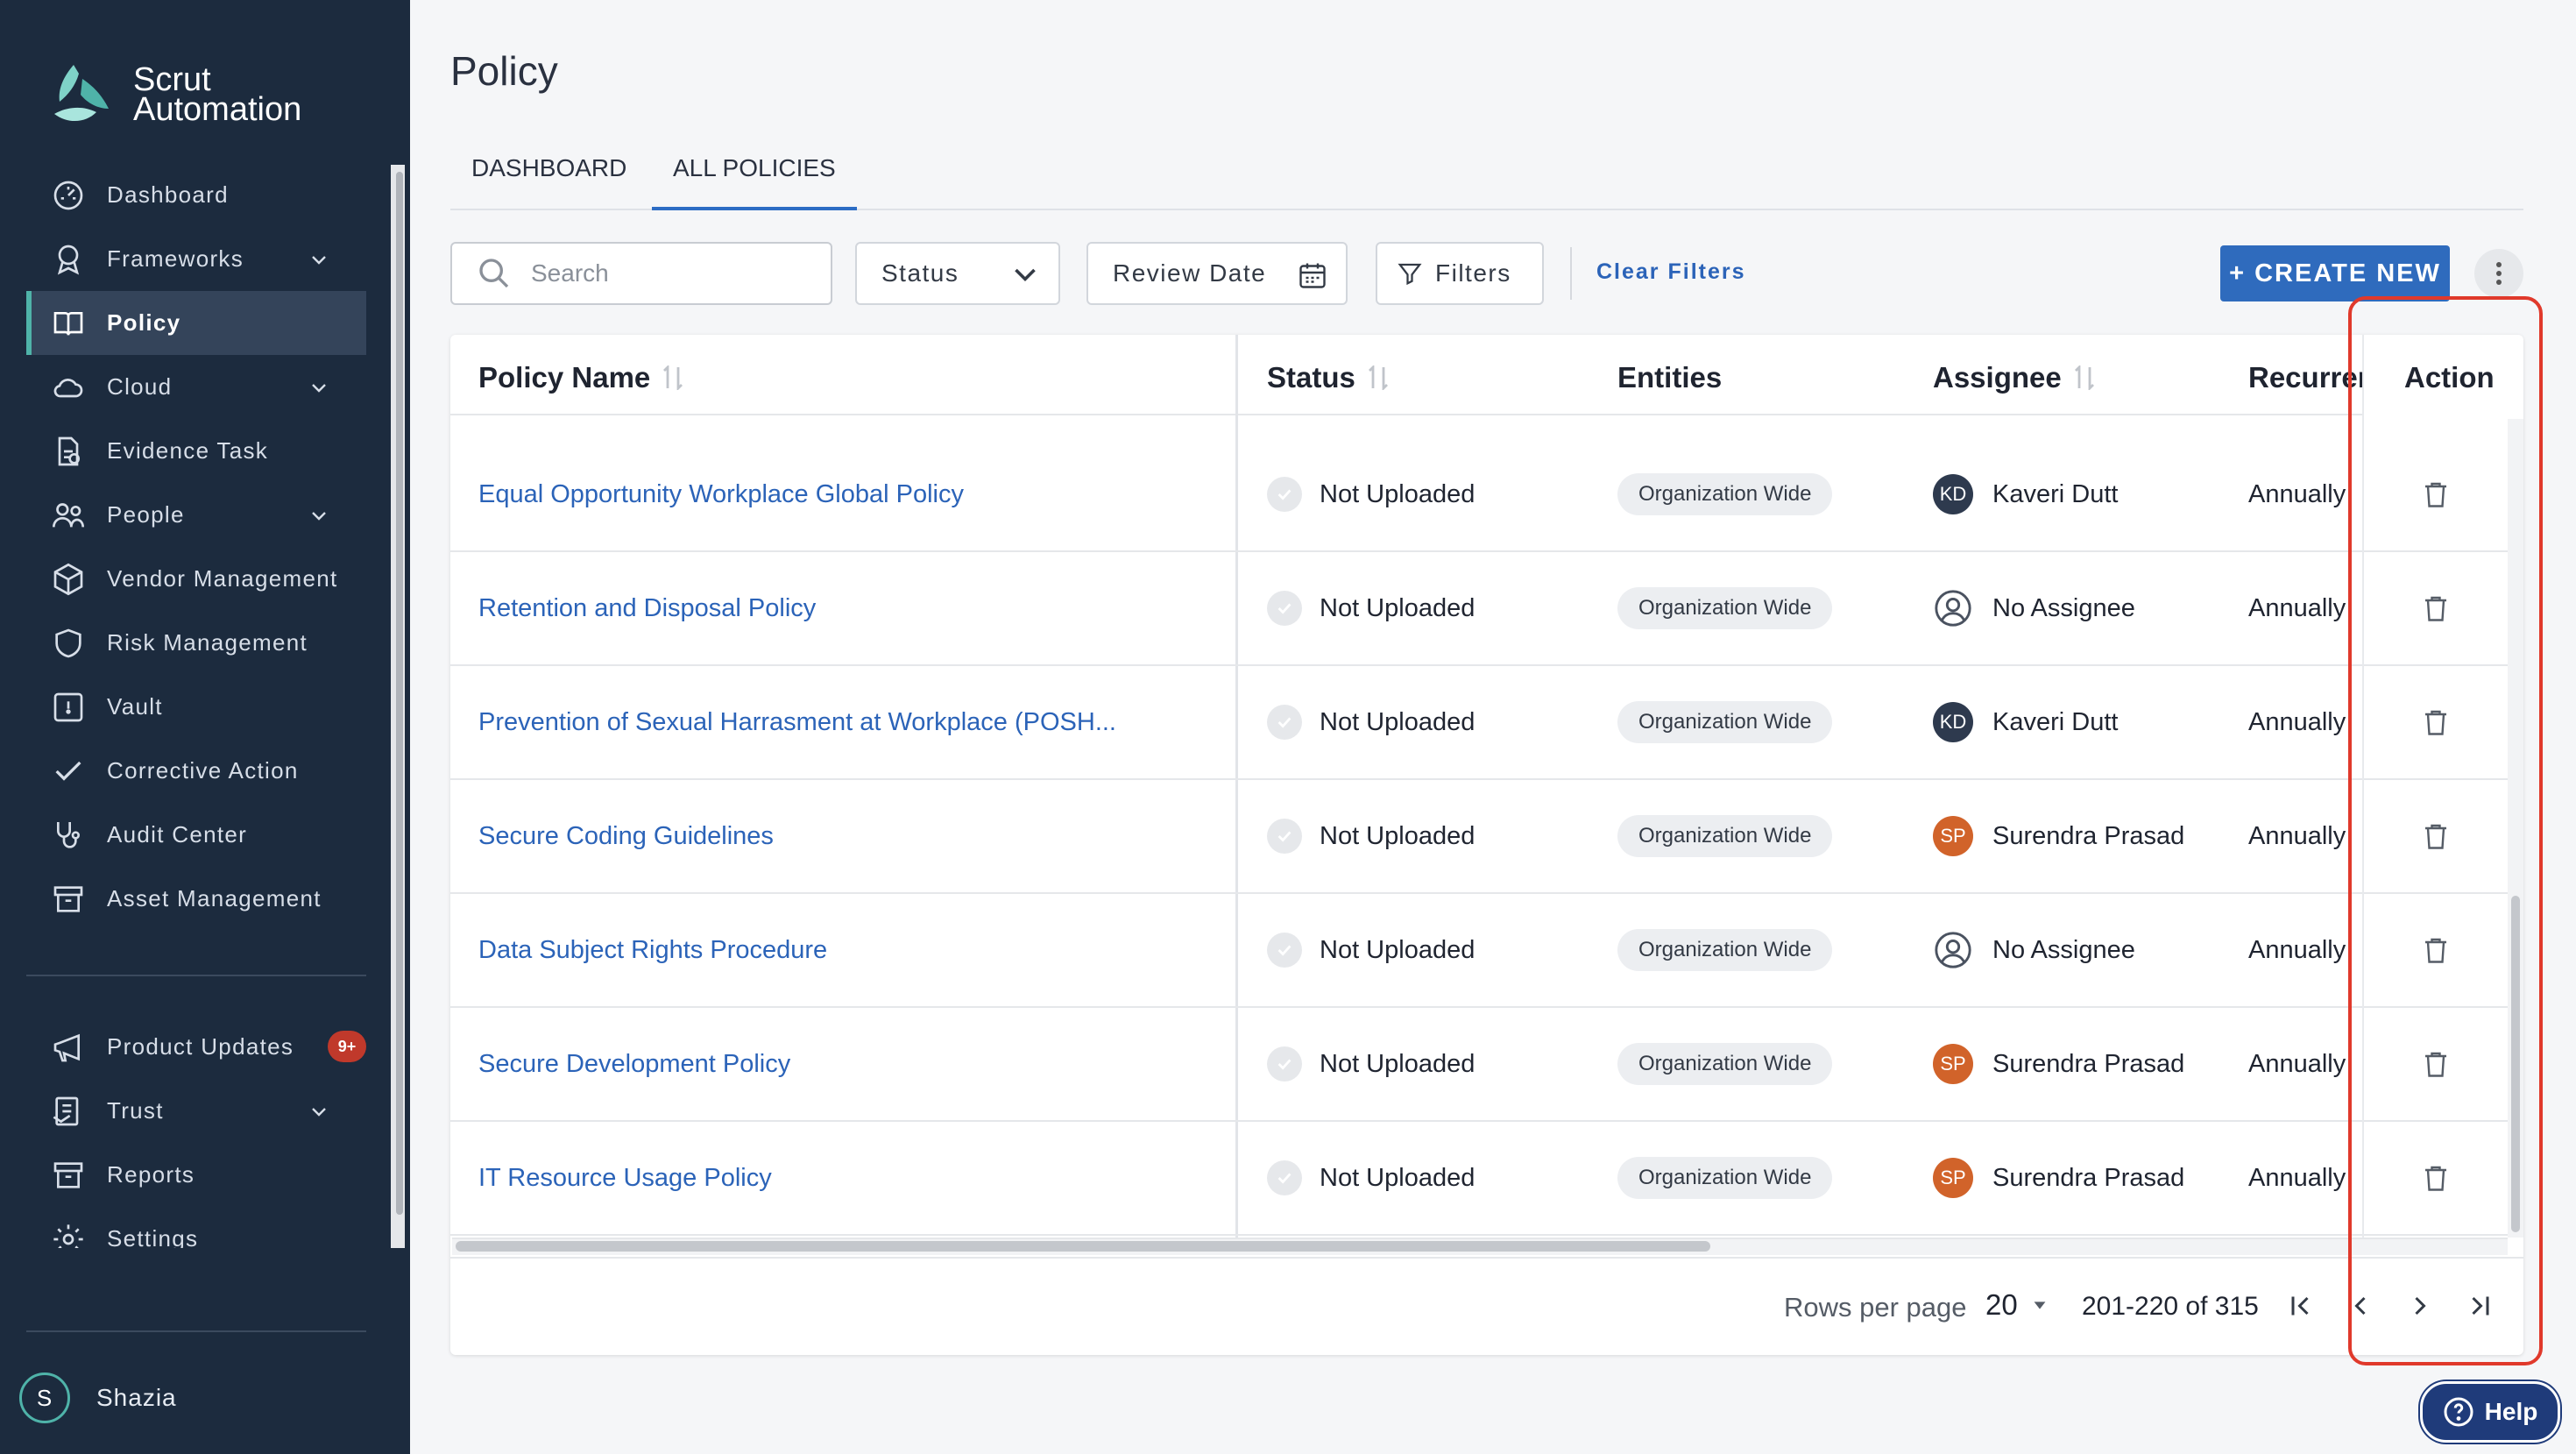 Image resolution: width=2576 pixels, height=1454 pixels. I want to click on review-date-label: Review Date, so click(1190, 273).